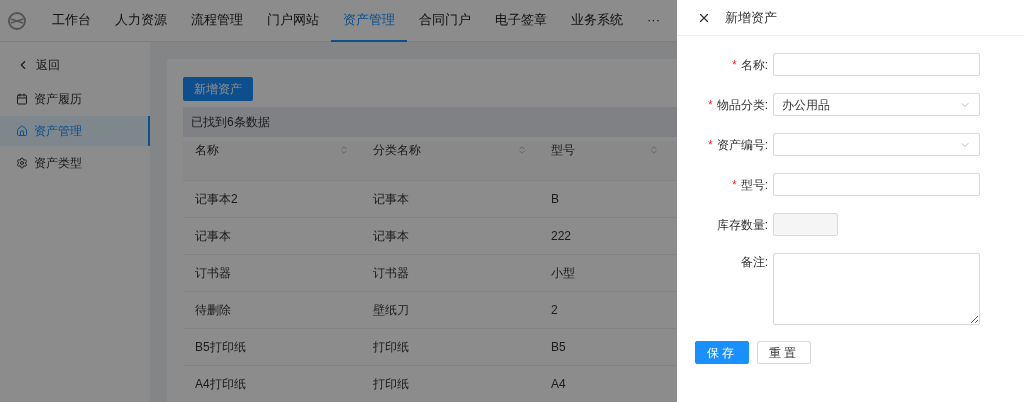 The image size is (1024, 402). I want to click on field-label: 型号:, so click(754, 184).